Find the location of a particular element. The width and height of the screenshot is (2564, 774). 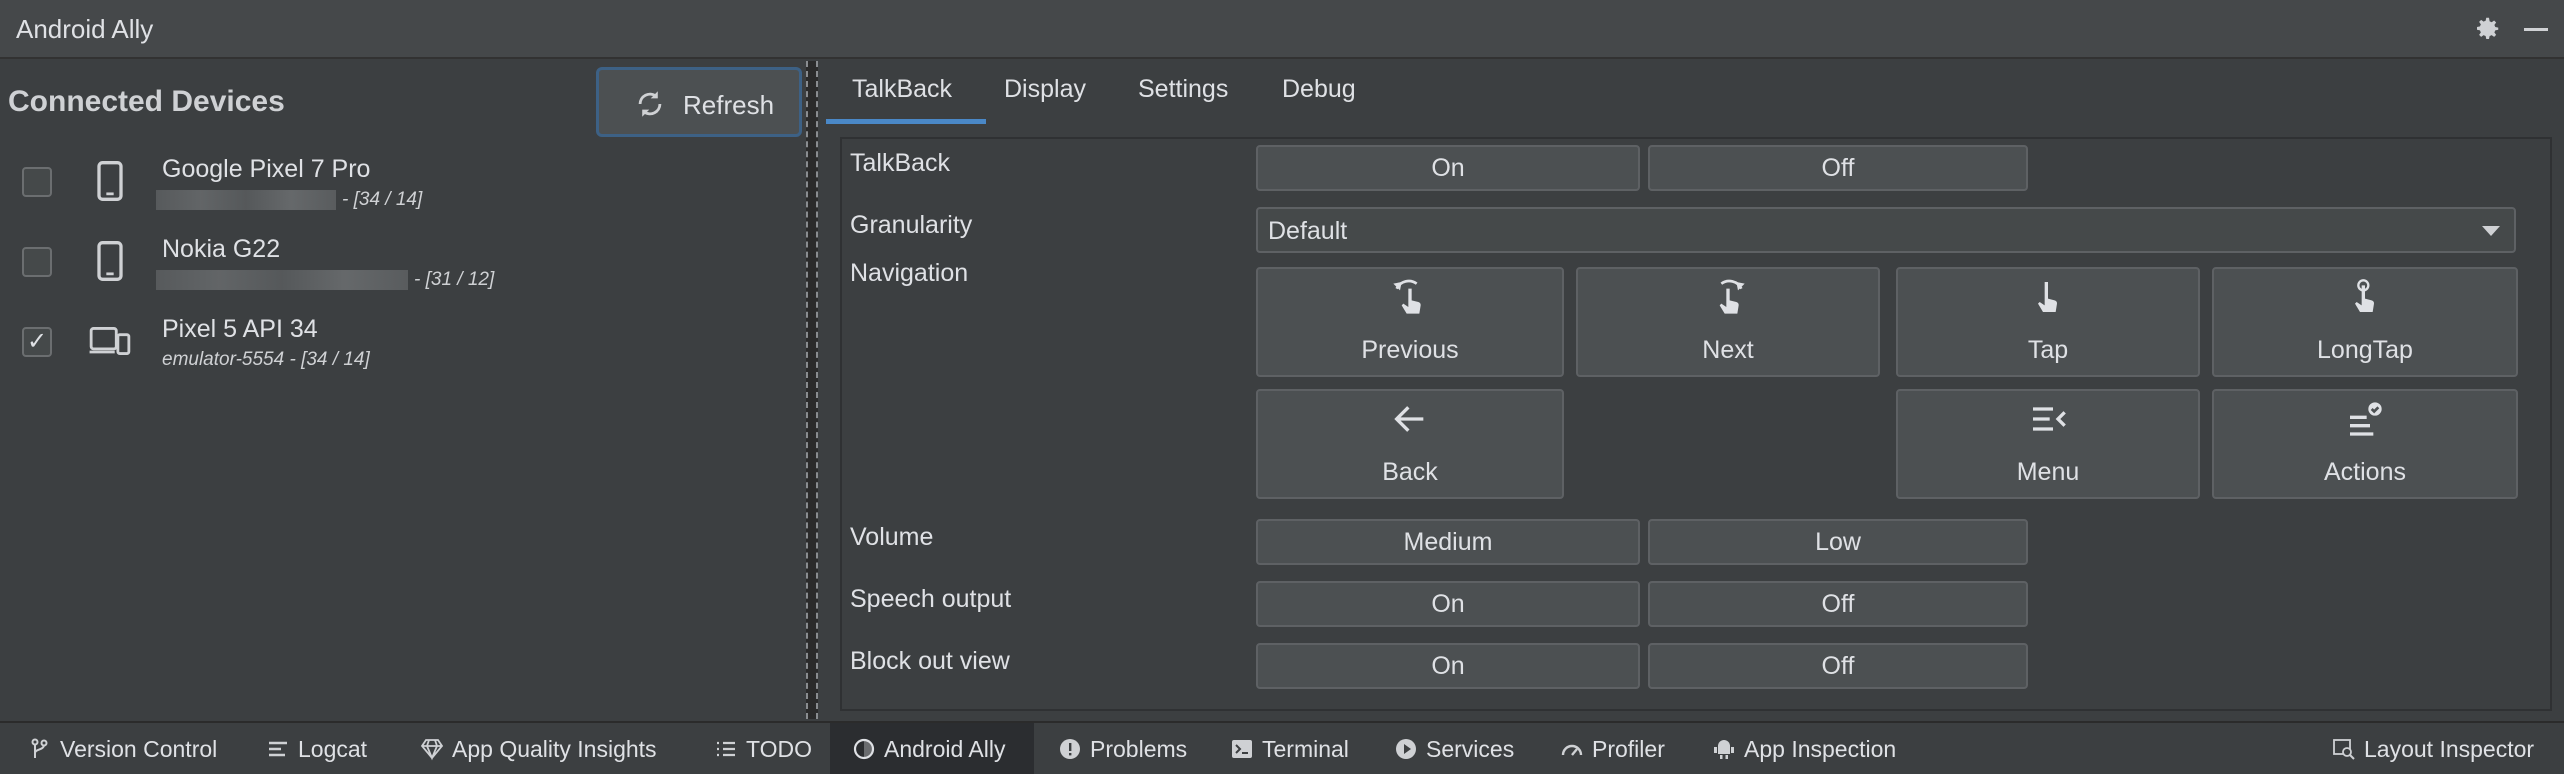

speech-output-label: Speech output is located at coordinates (931, 599).